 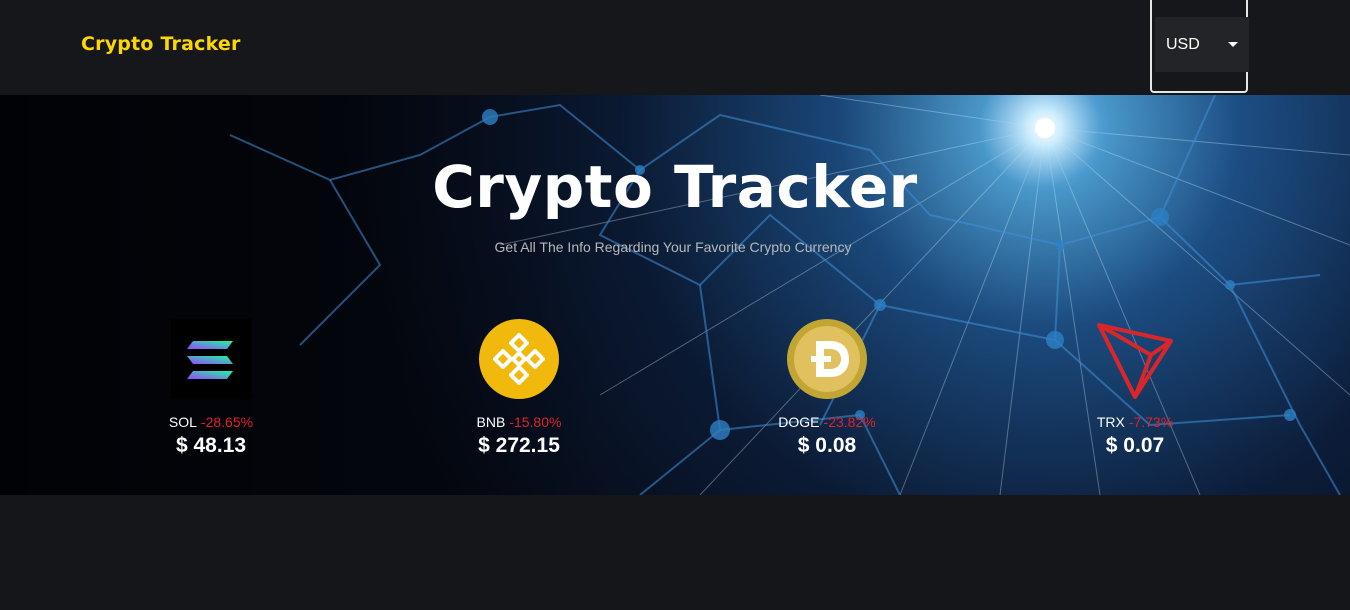 I want to click on coin-price: $ 0.08, so click(x=827, y=445).